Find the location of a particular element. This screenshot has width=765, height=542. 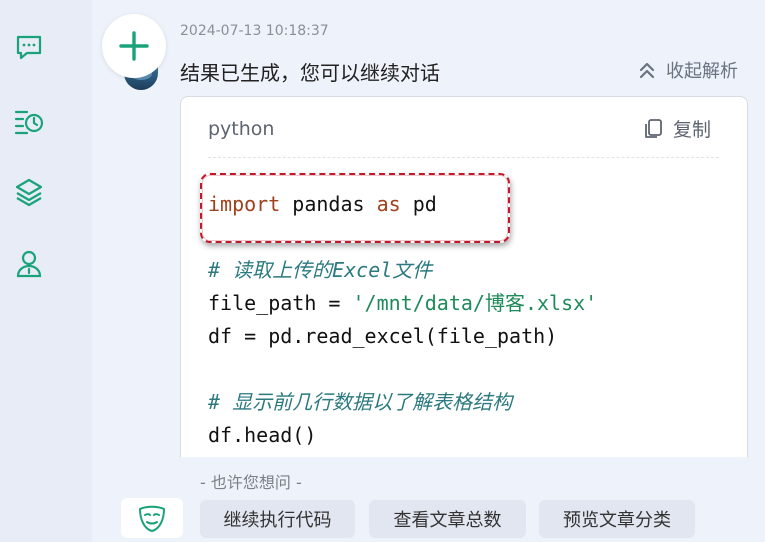

sidebar is located at coordinates (46, 271).